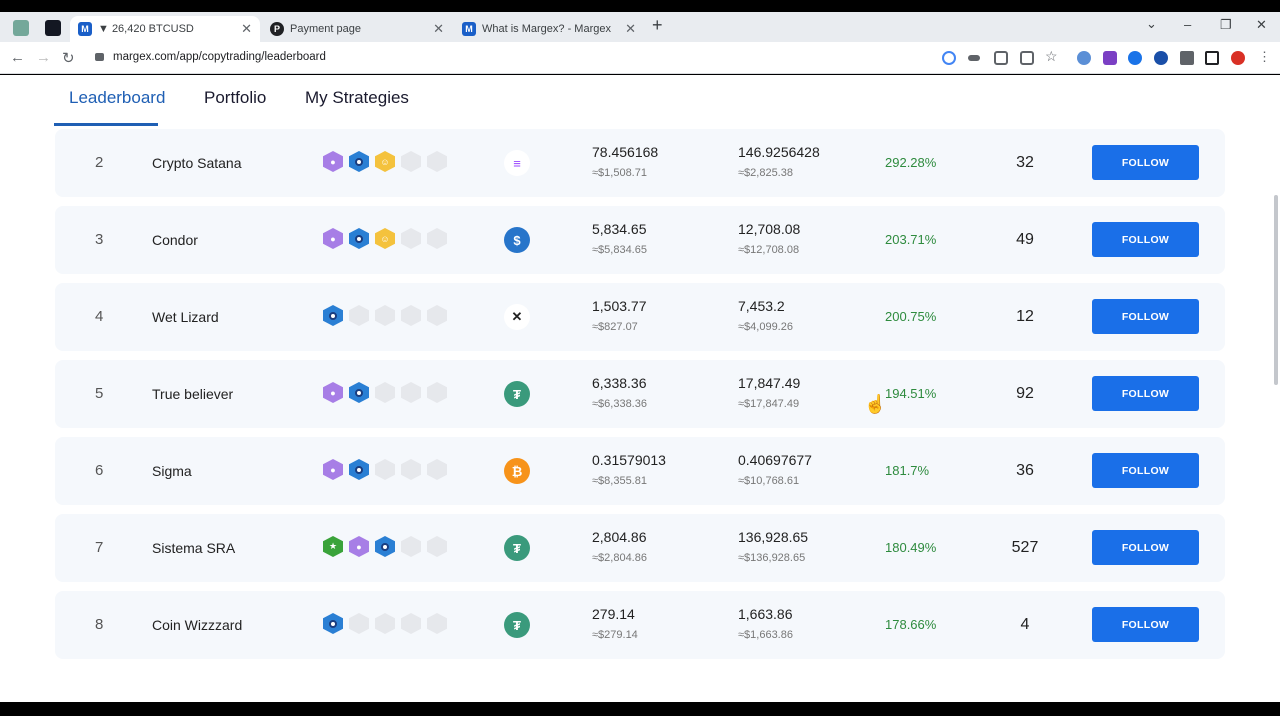 The height and width of the screenshot is (716, 1280). Describe the element at coordinates (1110, 58) in the screenshot. I see `extension-purple-icon` at that location.